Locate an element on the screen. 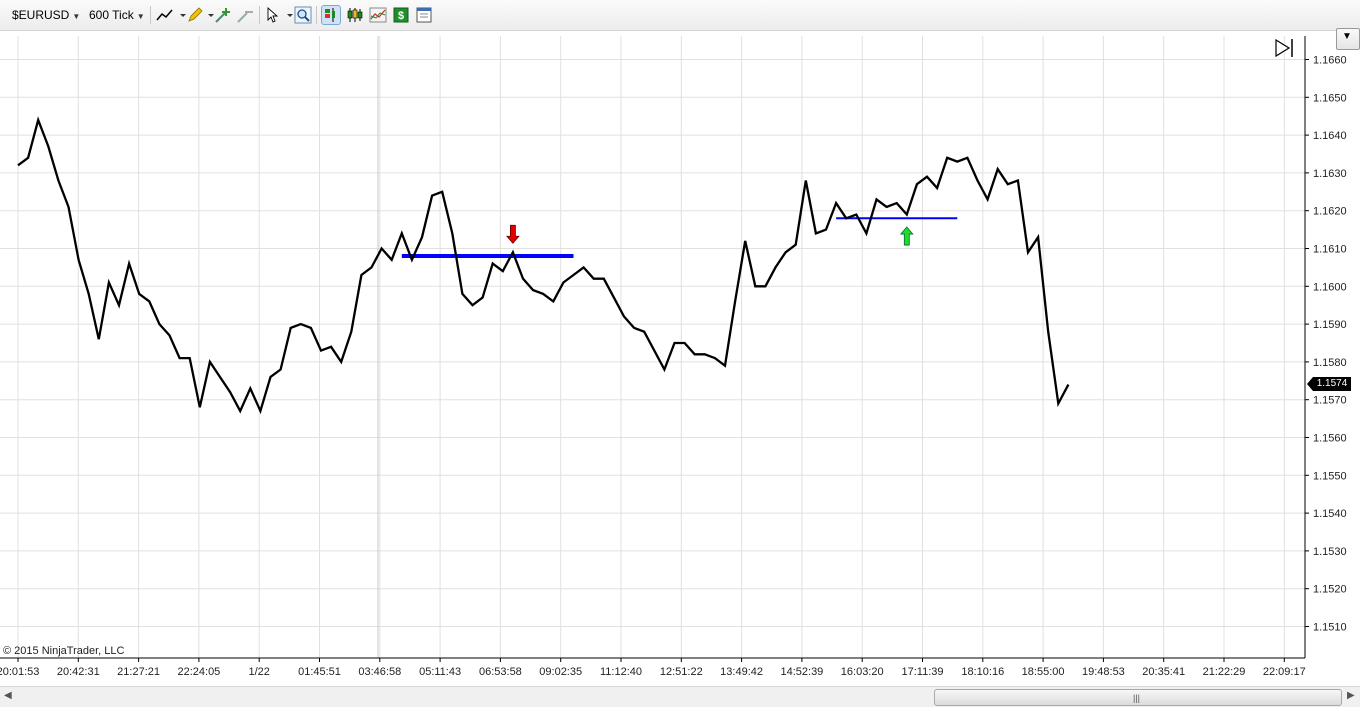  time-tick-label: 05:11:43 is located at coordinates (440, 672).